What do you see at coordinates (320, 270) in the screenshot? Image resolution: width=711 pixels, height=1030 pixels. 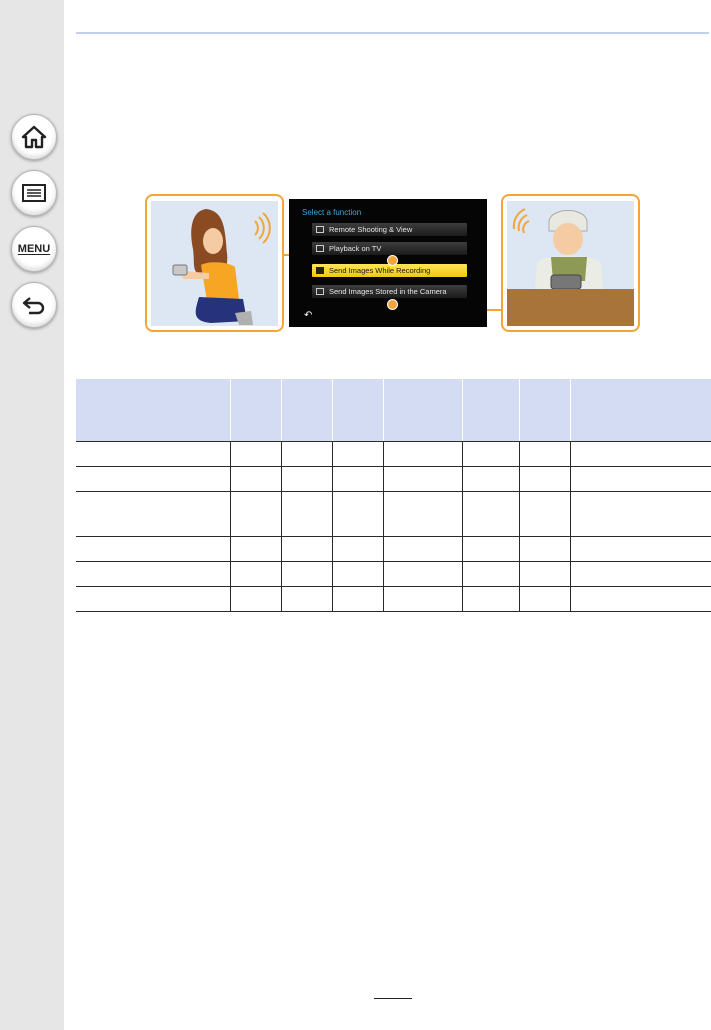 I see `send-recording-icon` at bounding box center [320, 270].